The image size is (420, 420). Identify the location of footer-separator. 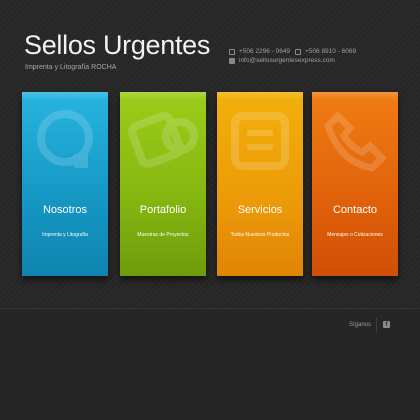
(376, 325).